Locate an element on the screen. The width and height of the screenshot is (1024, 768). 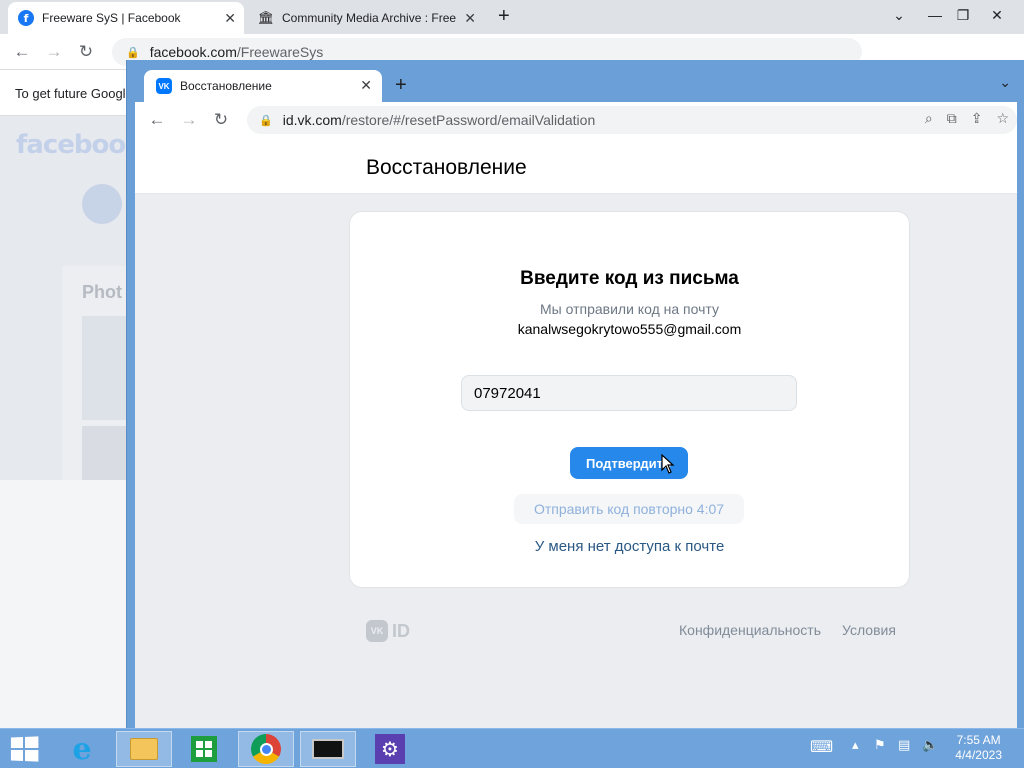
tab-title: Freeware SyS | Facebook is located at coordinates (111, 18).